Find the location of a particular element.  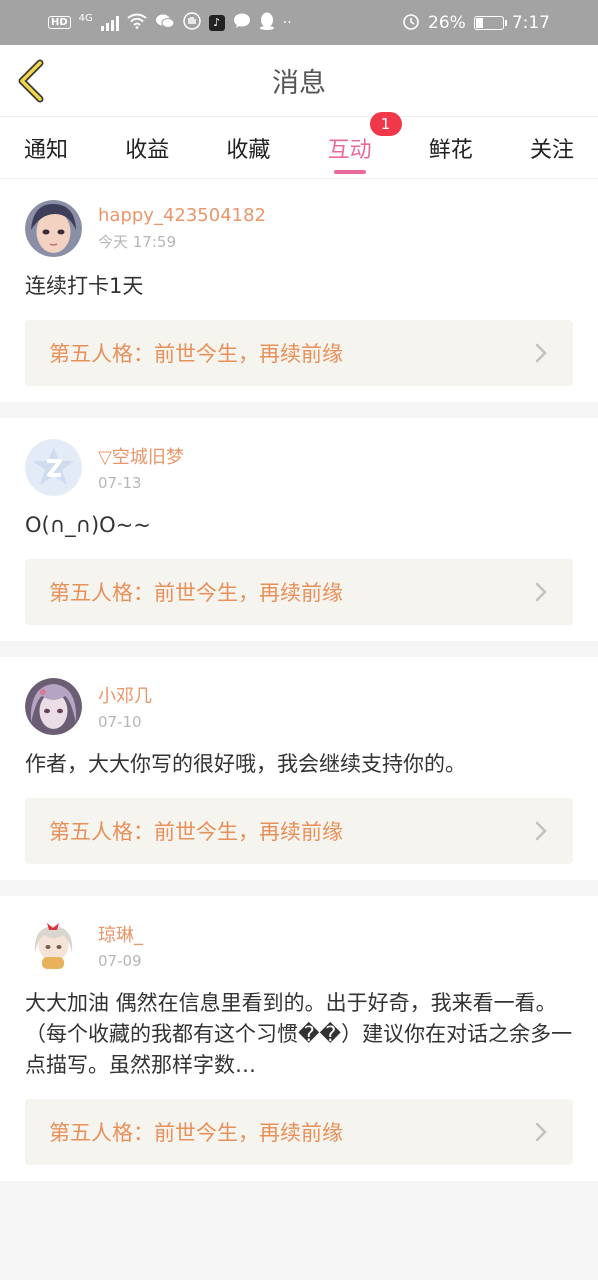

chevron-left-icon is located at coordinates (31, 81).